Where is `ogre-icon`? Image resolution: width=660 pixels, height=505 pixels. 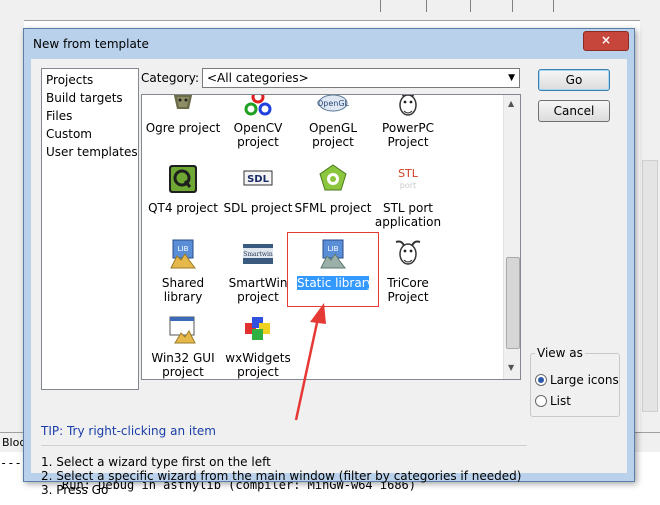 ogre-icon is located at coordinates (183, 102).